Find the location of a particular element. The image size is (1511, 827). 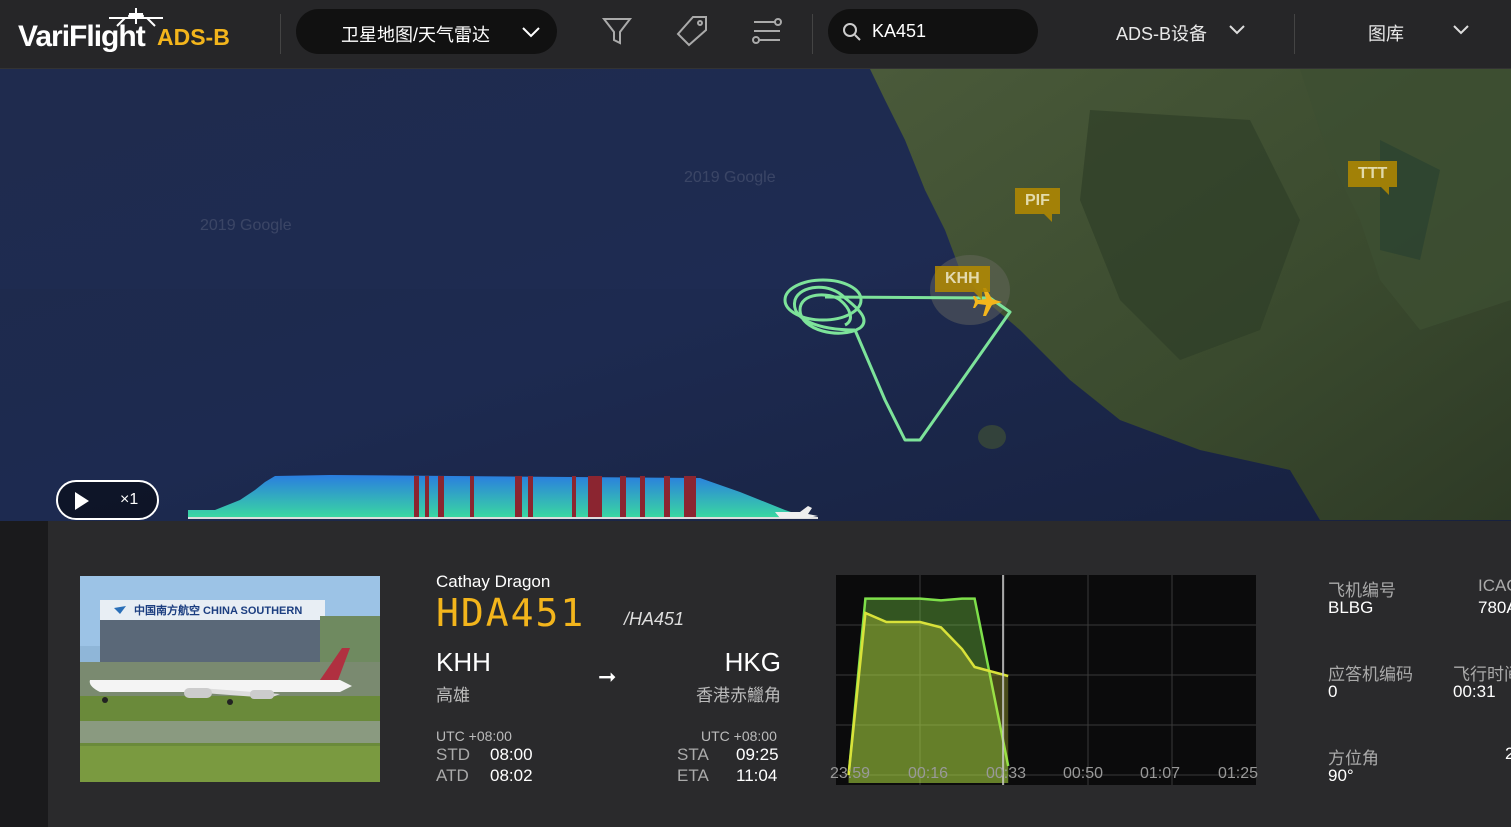

squawk-value: 0 is located at coordinates (1333, 691).